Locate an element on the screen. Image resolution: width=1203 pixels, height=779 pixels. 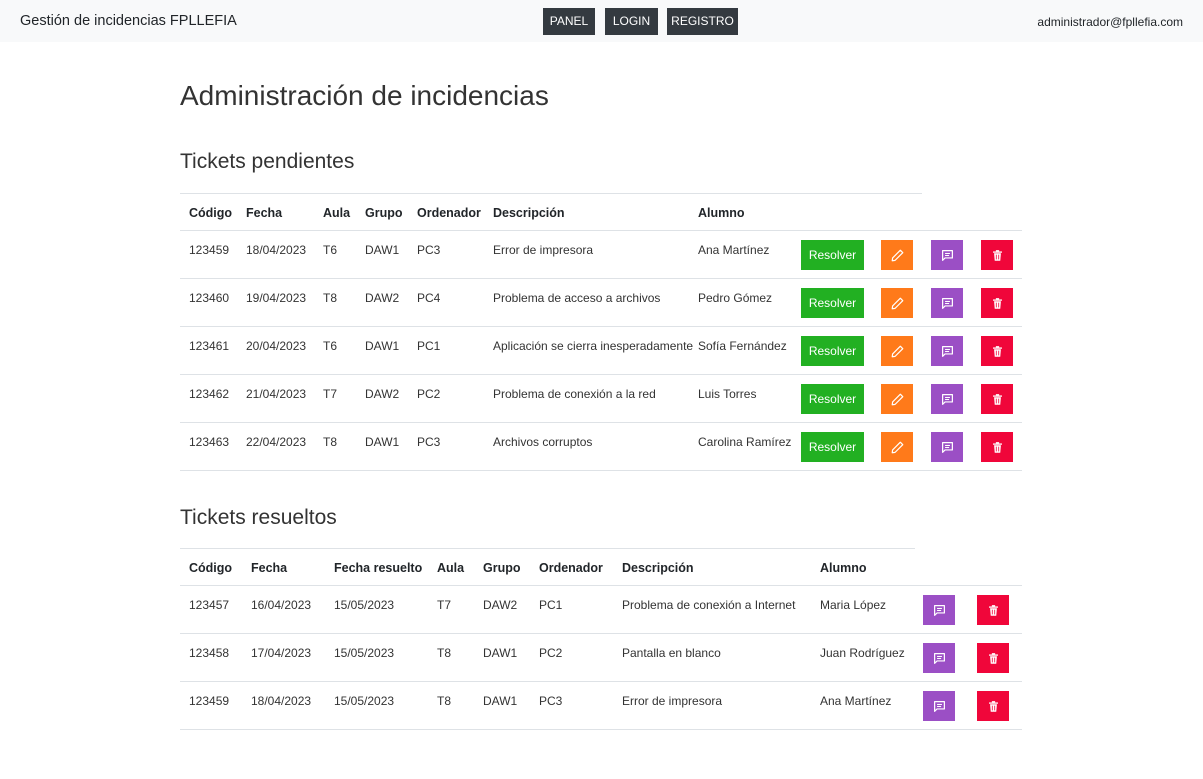
cell-fecha: 20/04/2023 is located at coordinates (276, 346).